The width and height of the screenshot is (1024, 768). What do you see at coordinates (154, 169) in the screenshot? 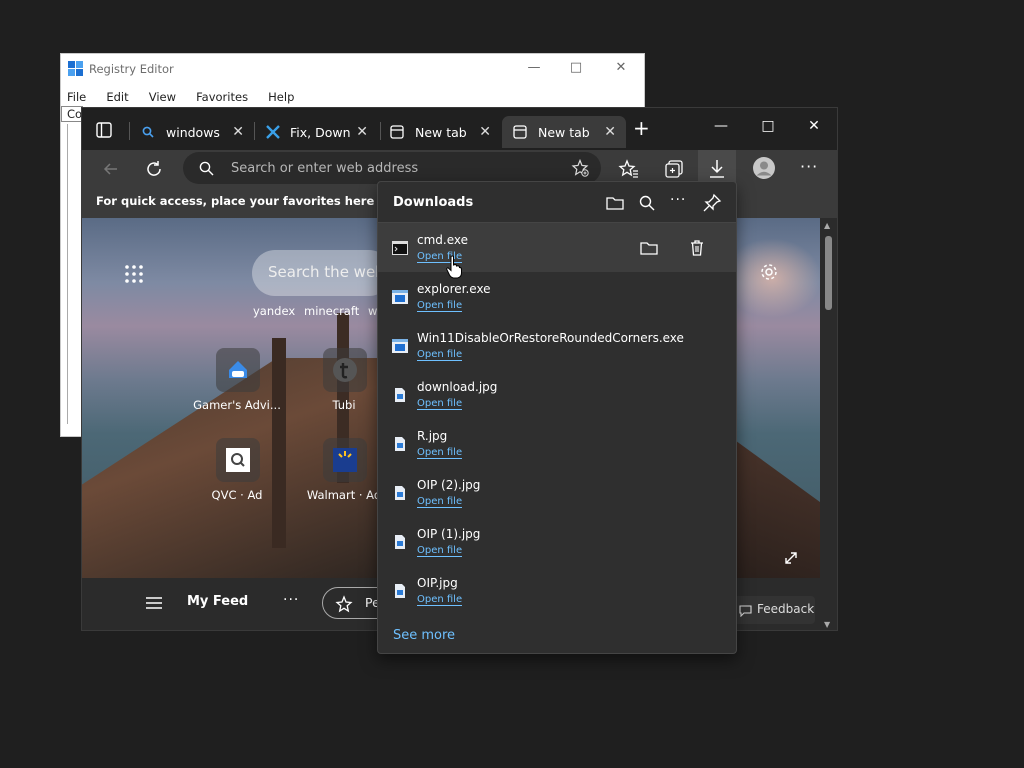
I see `refresh-icon` at bounding box center [154, 169].